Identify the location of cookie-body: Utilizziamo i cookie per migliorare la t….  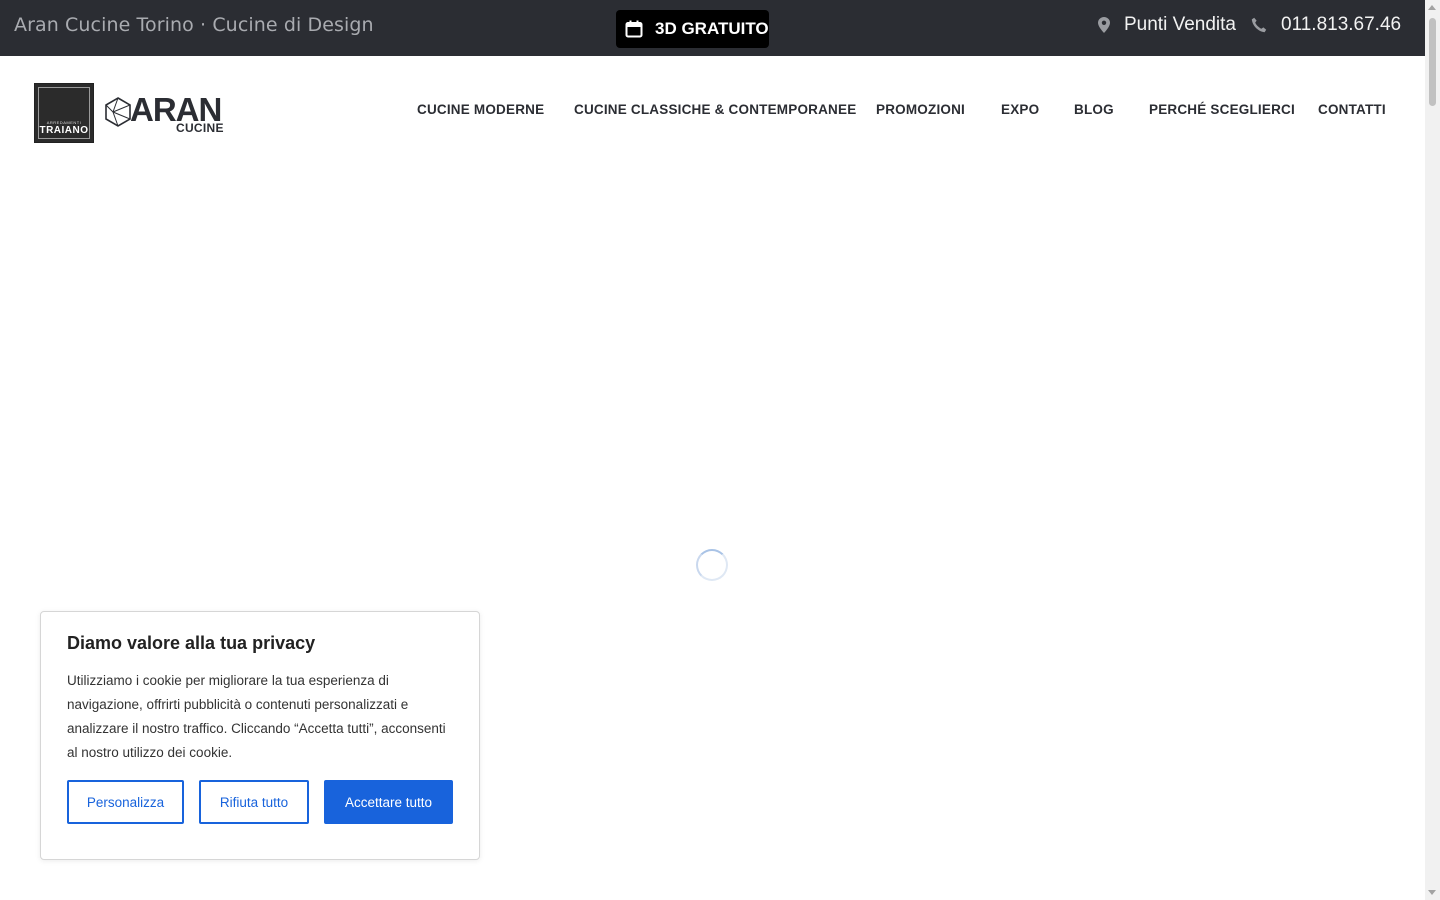
(256, 716).